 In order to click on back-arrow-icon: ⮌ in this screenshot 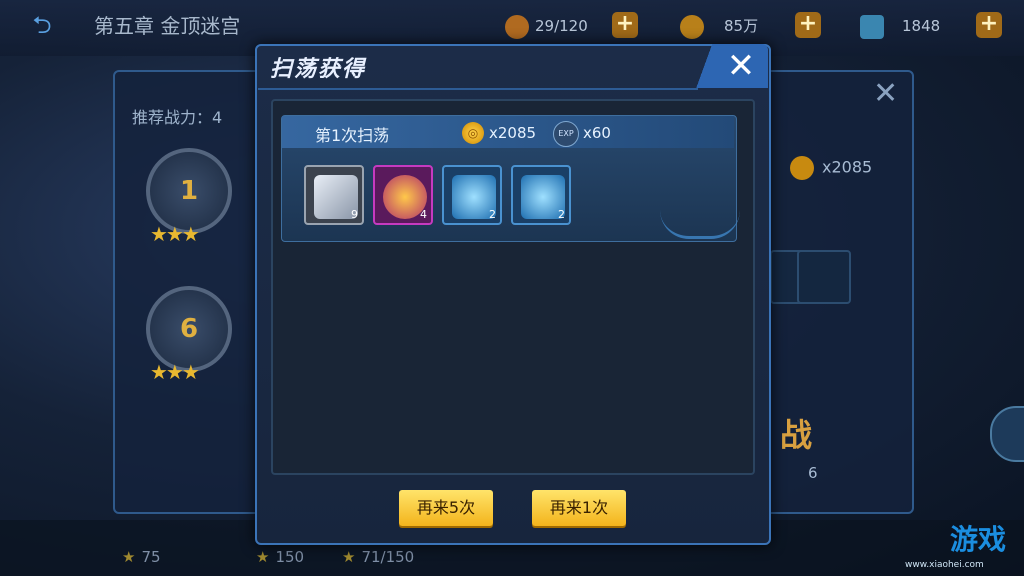, I will do `click(42, 25)`.